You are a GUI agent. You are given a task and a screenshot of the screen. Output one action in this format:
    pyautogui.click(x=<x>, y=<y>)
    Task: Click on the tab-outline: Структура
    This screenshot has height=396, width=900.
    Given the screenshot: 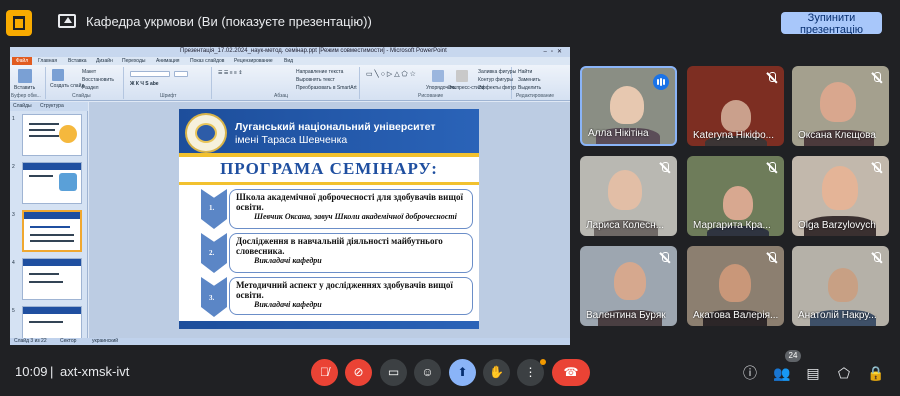 What is the action you would take?
    pyautogui.click(x=52, y=106)
    